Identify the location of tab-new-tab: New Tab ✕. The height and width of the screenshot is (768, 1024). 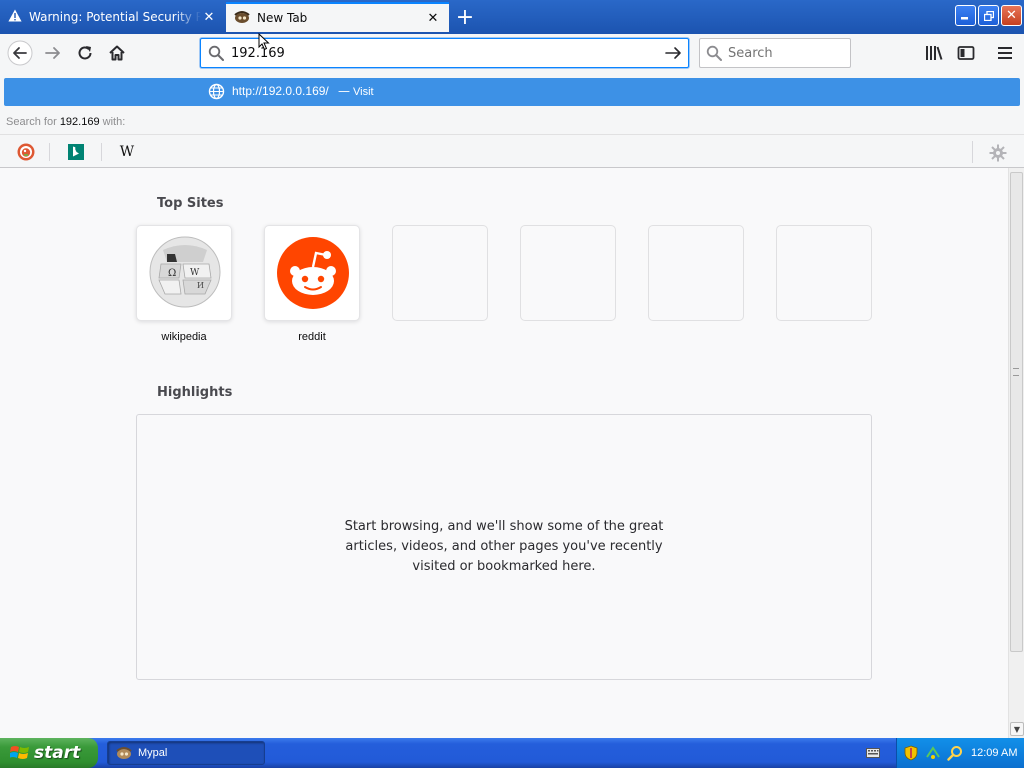
(337, 17).